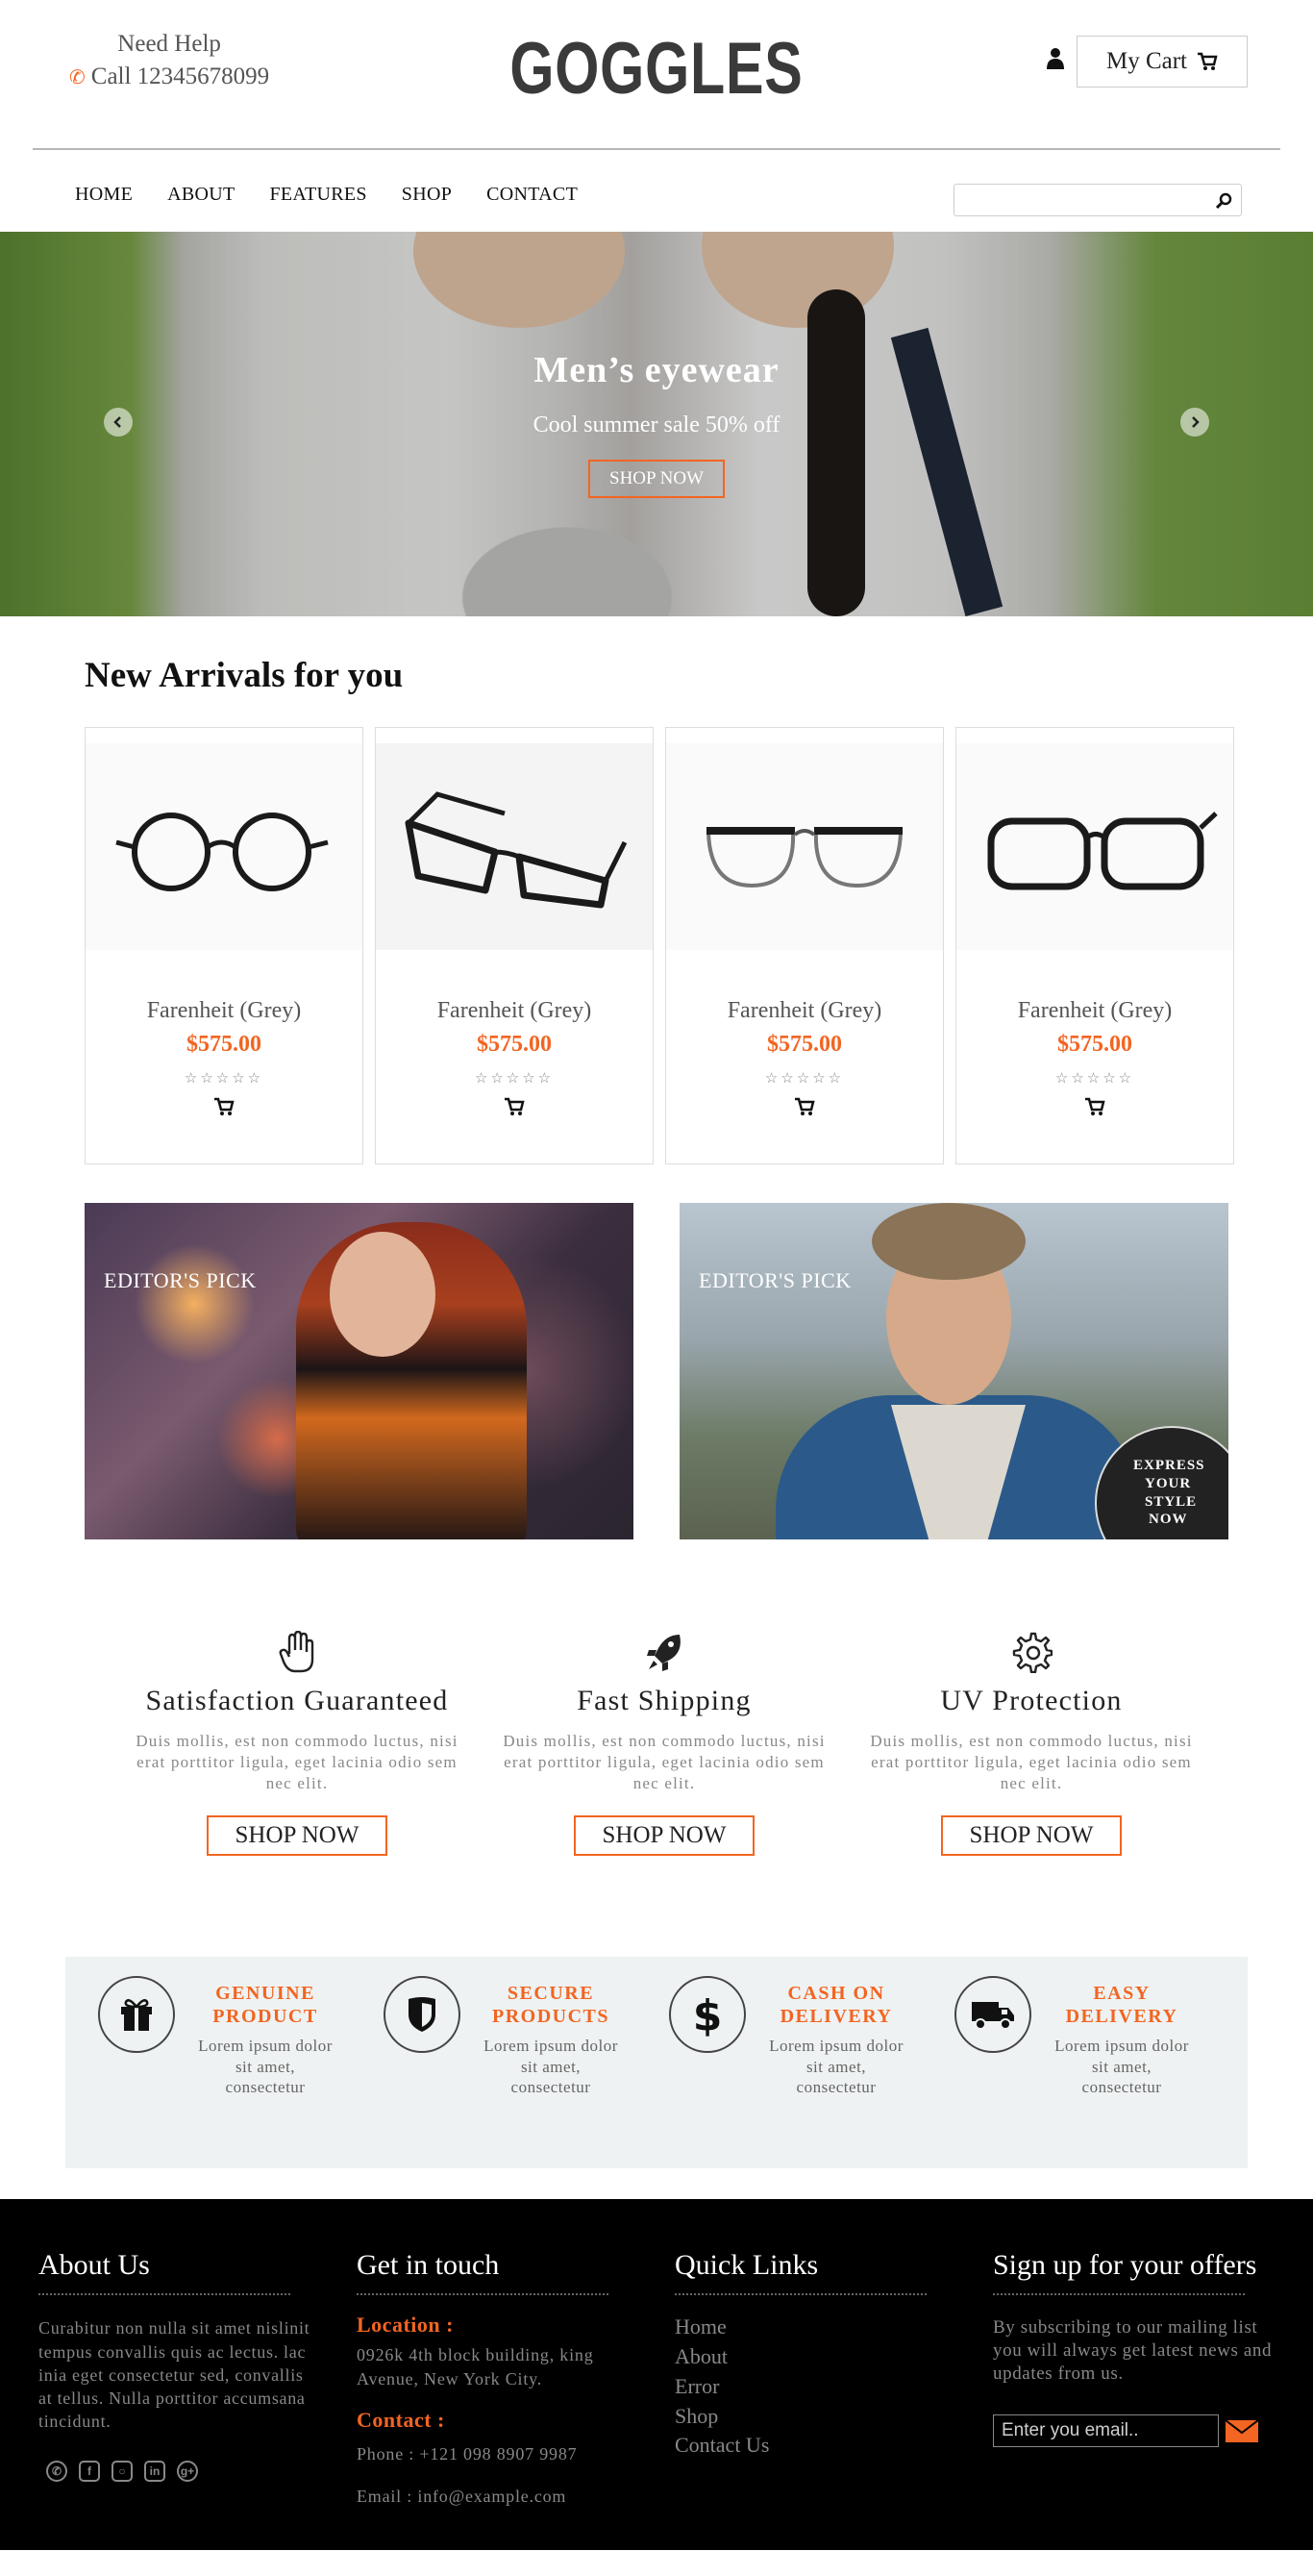 Image resolution: width=1313 pixels, height=2576 pixels. What do you see at coordinates (154, 2471) in the screenshot?
I see `linkedin-icon: in` at bounding box center [154, 2471].